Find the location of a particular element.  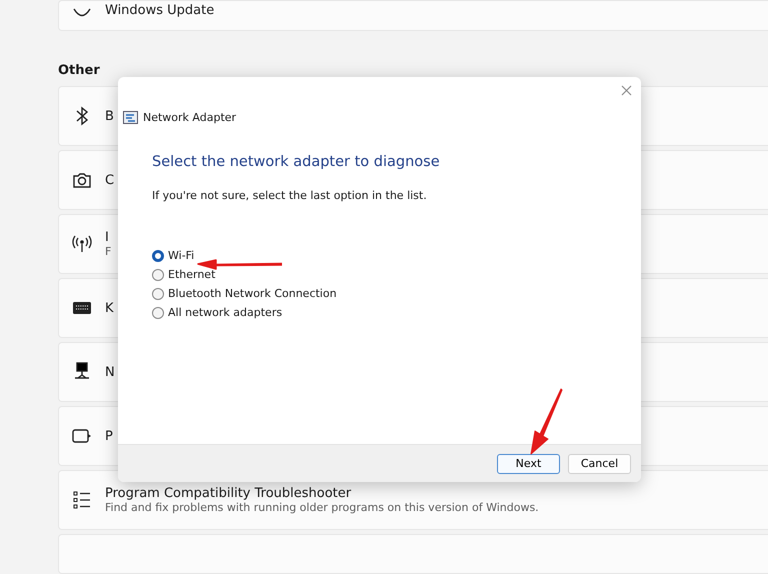

next-button: Next is located at coordinates (528, 464).